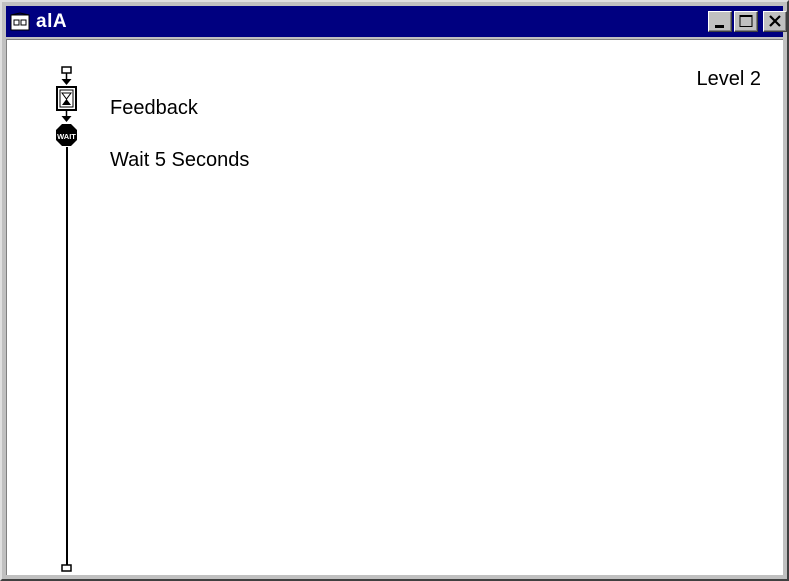 The height and width of the screenshot is (581, 789). Describe the element at coordinates (154, 108) in the screenshot. I see `feedback-label: Feedback` at that location.